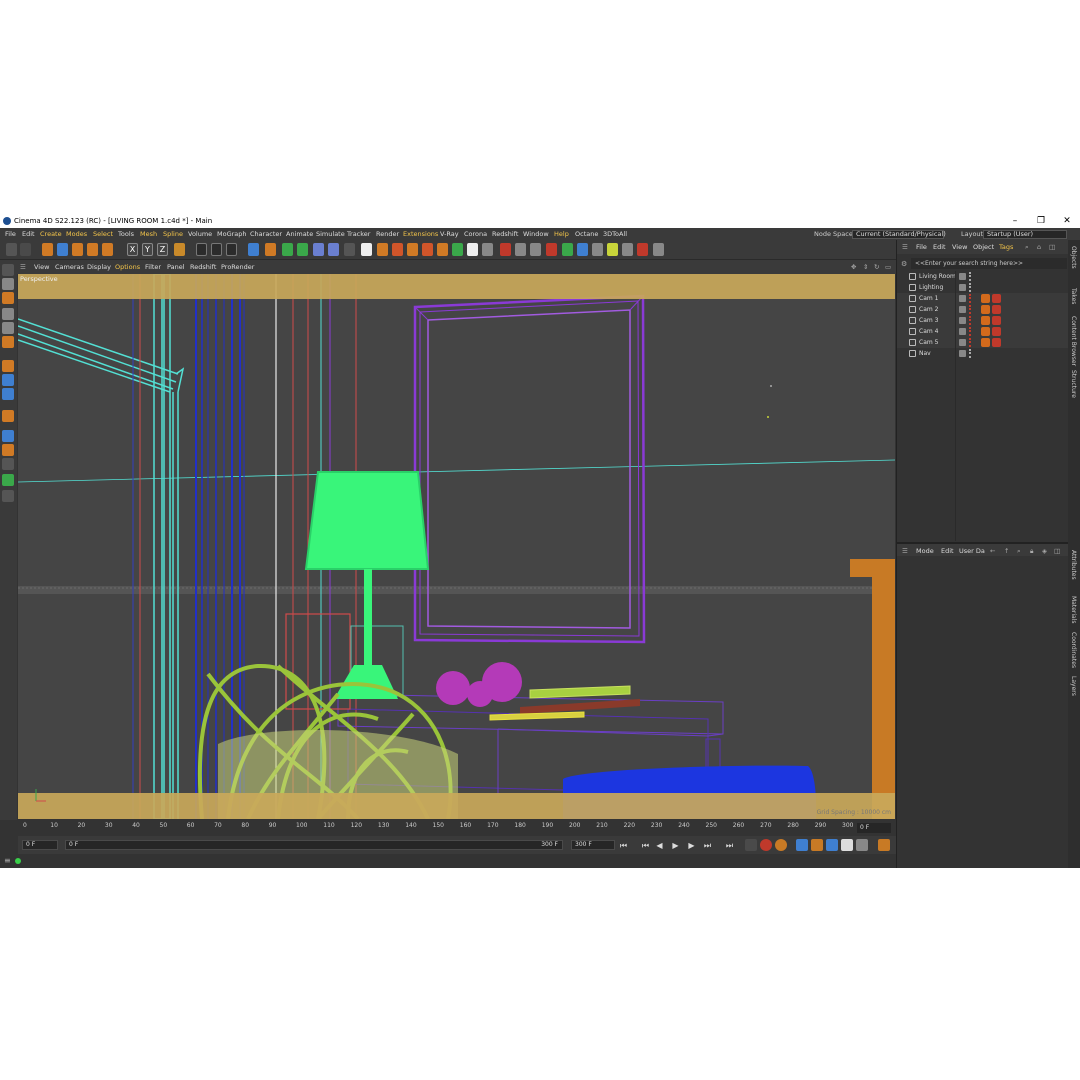 The image size is (1080, 1080). What do you see at coordinates (1006, 551) in the screenshot?
I see `attr-forward-icon: ↑` at bounding box center [1006, 551].